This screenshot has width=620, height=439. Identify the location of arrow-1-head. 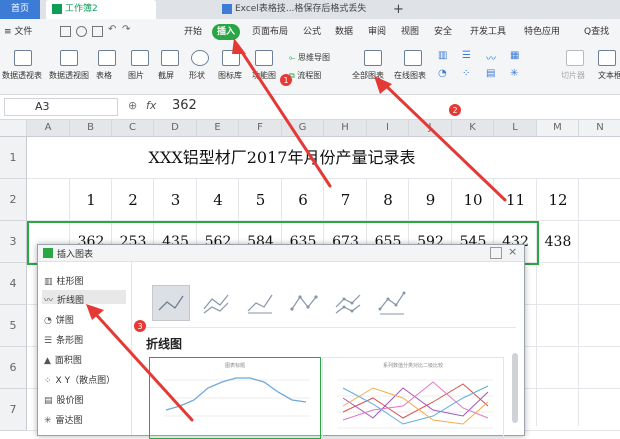
(239, 46).